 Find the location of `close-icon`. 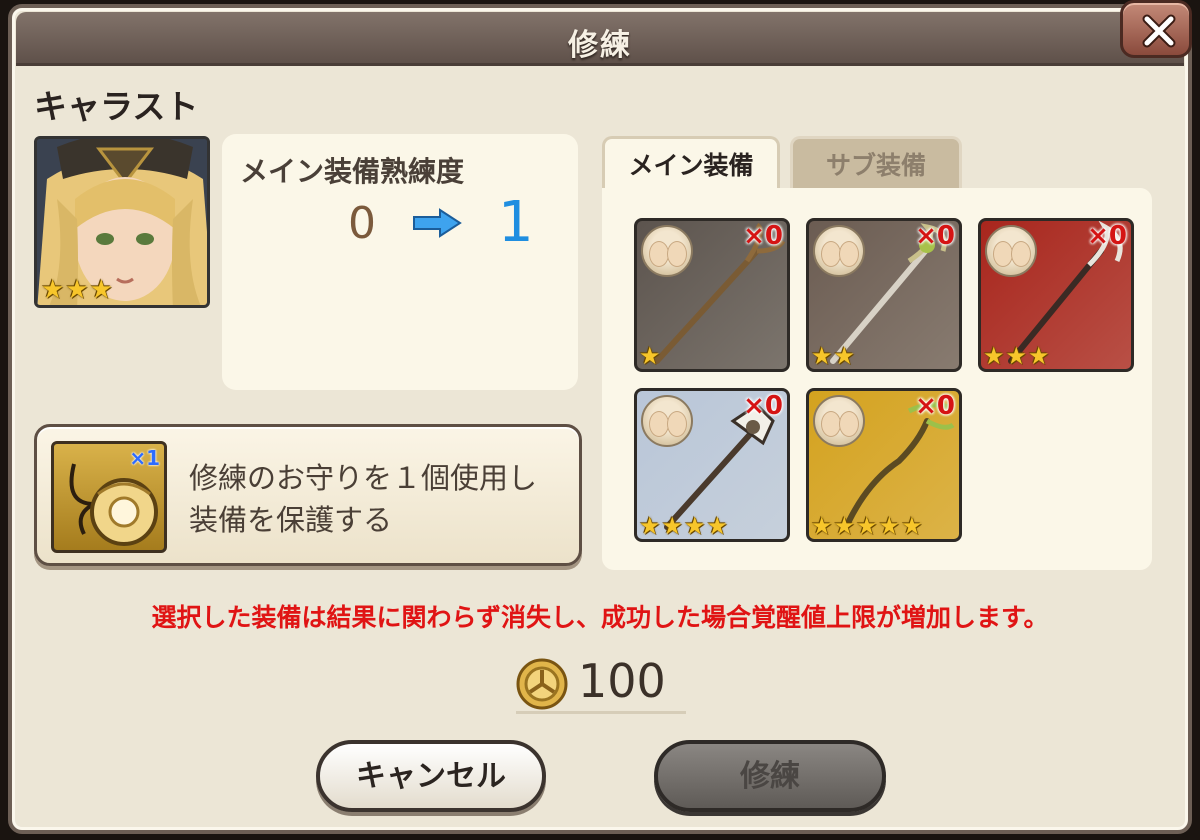

close-icon is located at coordinates (1159, 31).